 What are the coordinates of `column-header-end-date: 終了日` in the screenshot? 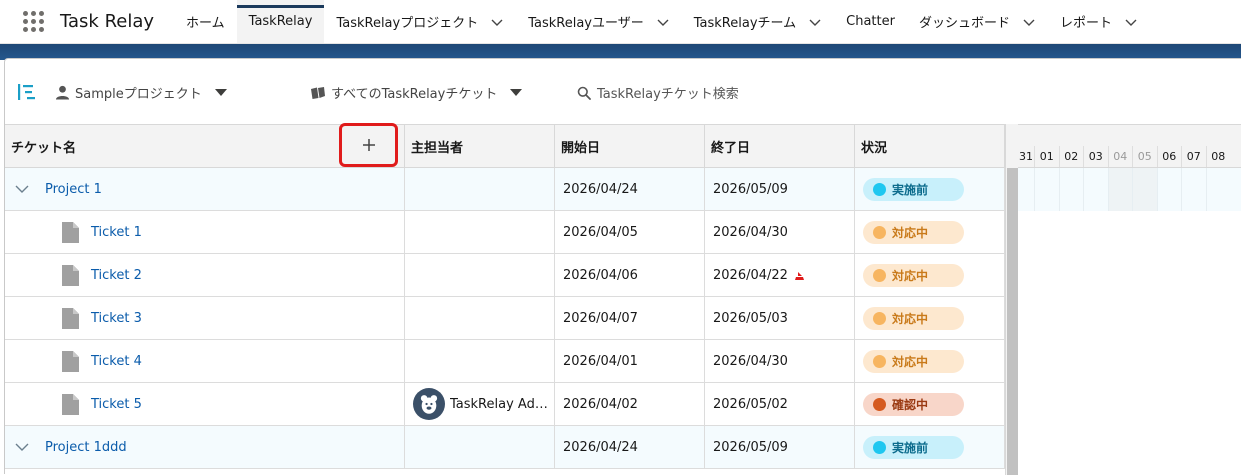 It's located at (780, 146).